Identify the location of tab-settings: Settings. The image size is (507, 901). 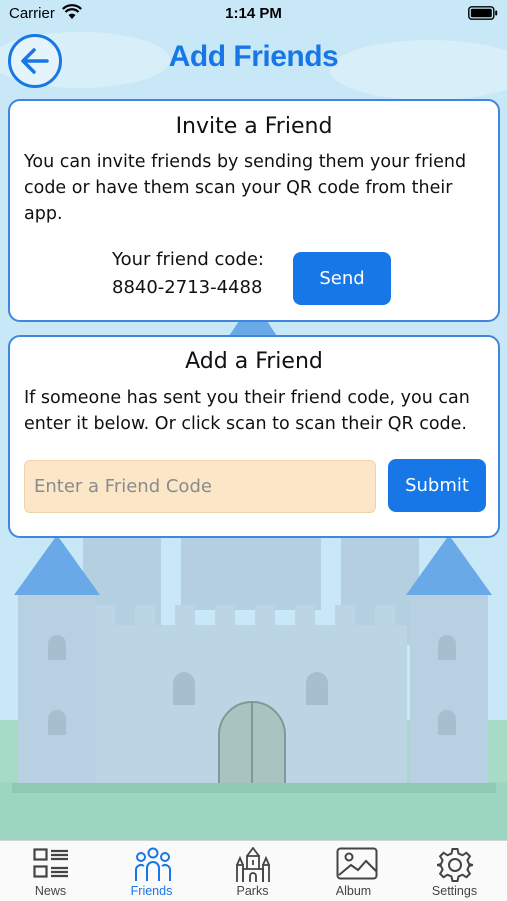
(454, 871).